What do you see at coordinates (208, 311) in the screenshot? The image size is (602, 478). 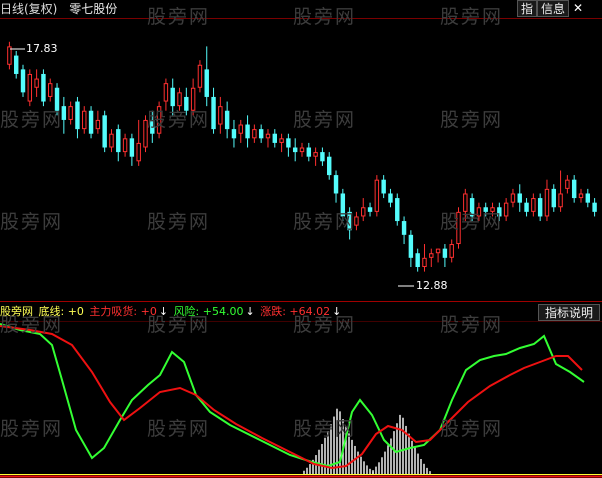 I see `risk-label: 风险: +54.00` at bounding box center [208, 311].